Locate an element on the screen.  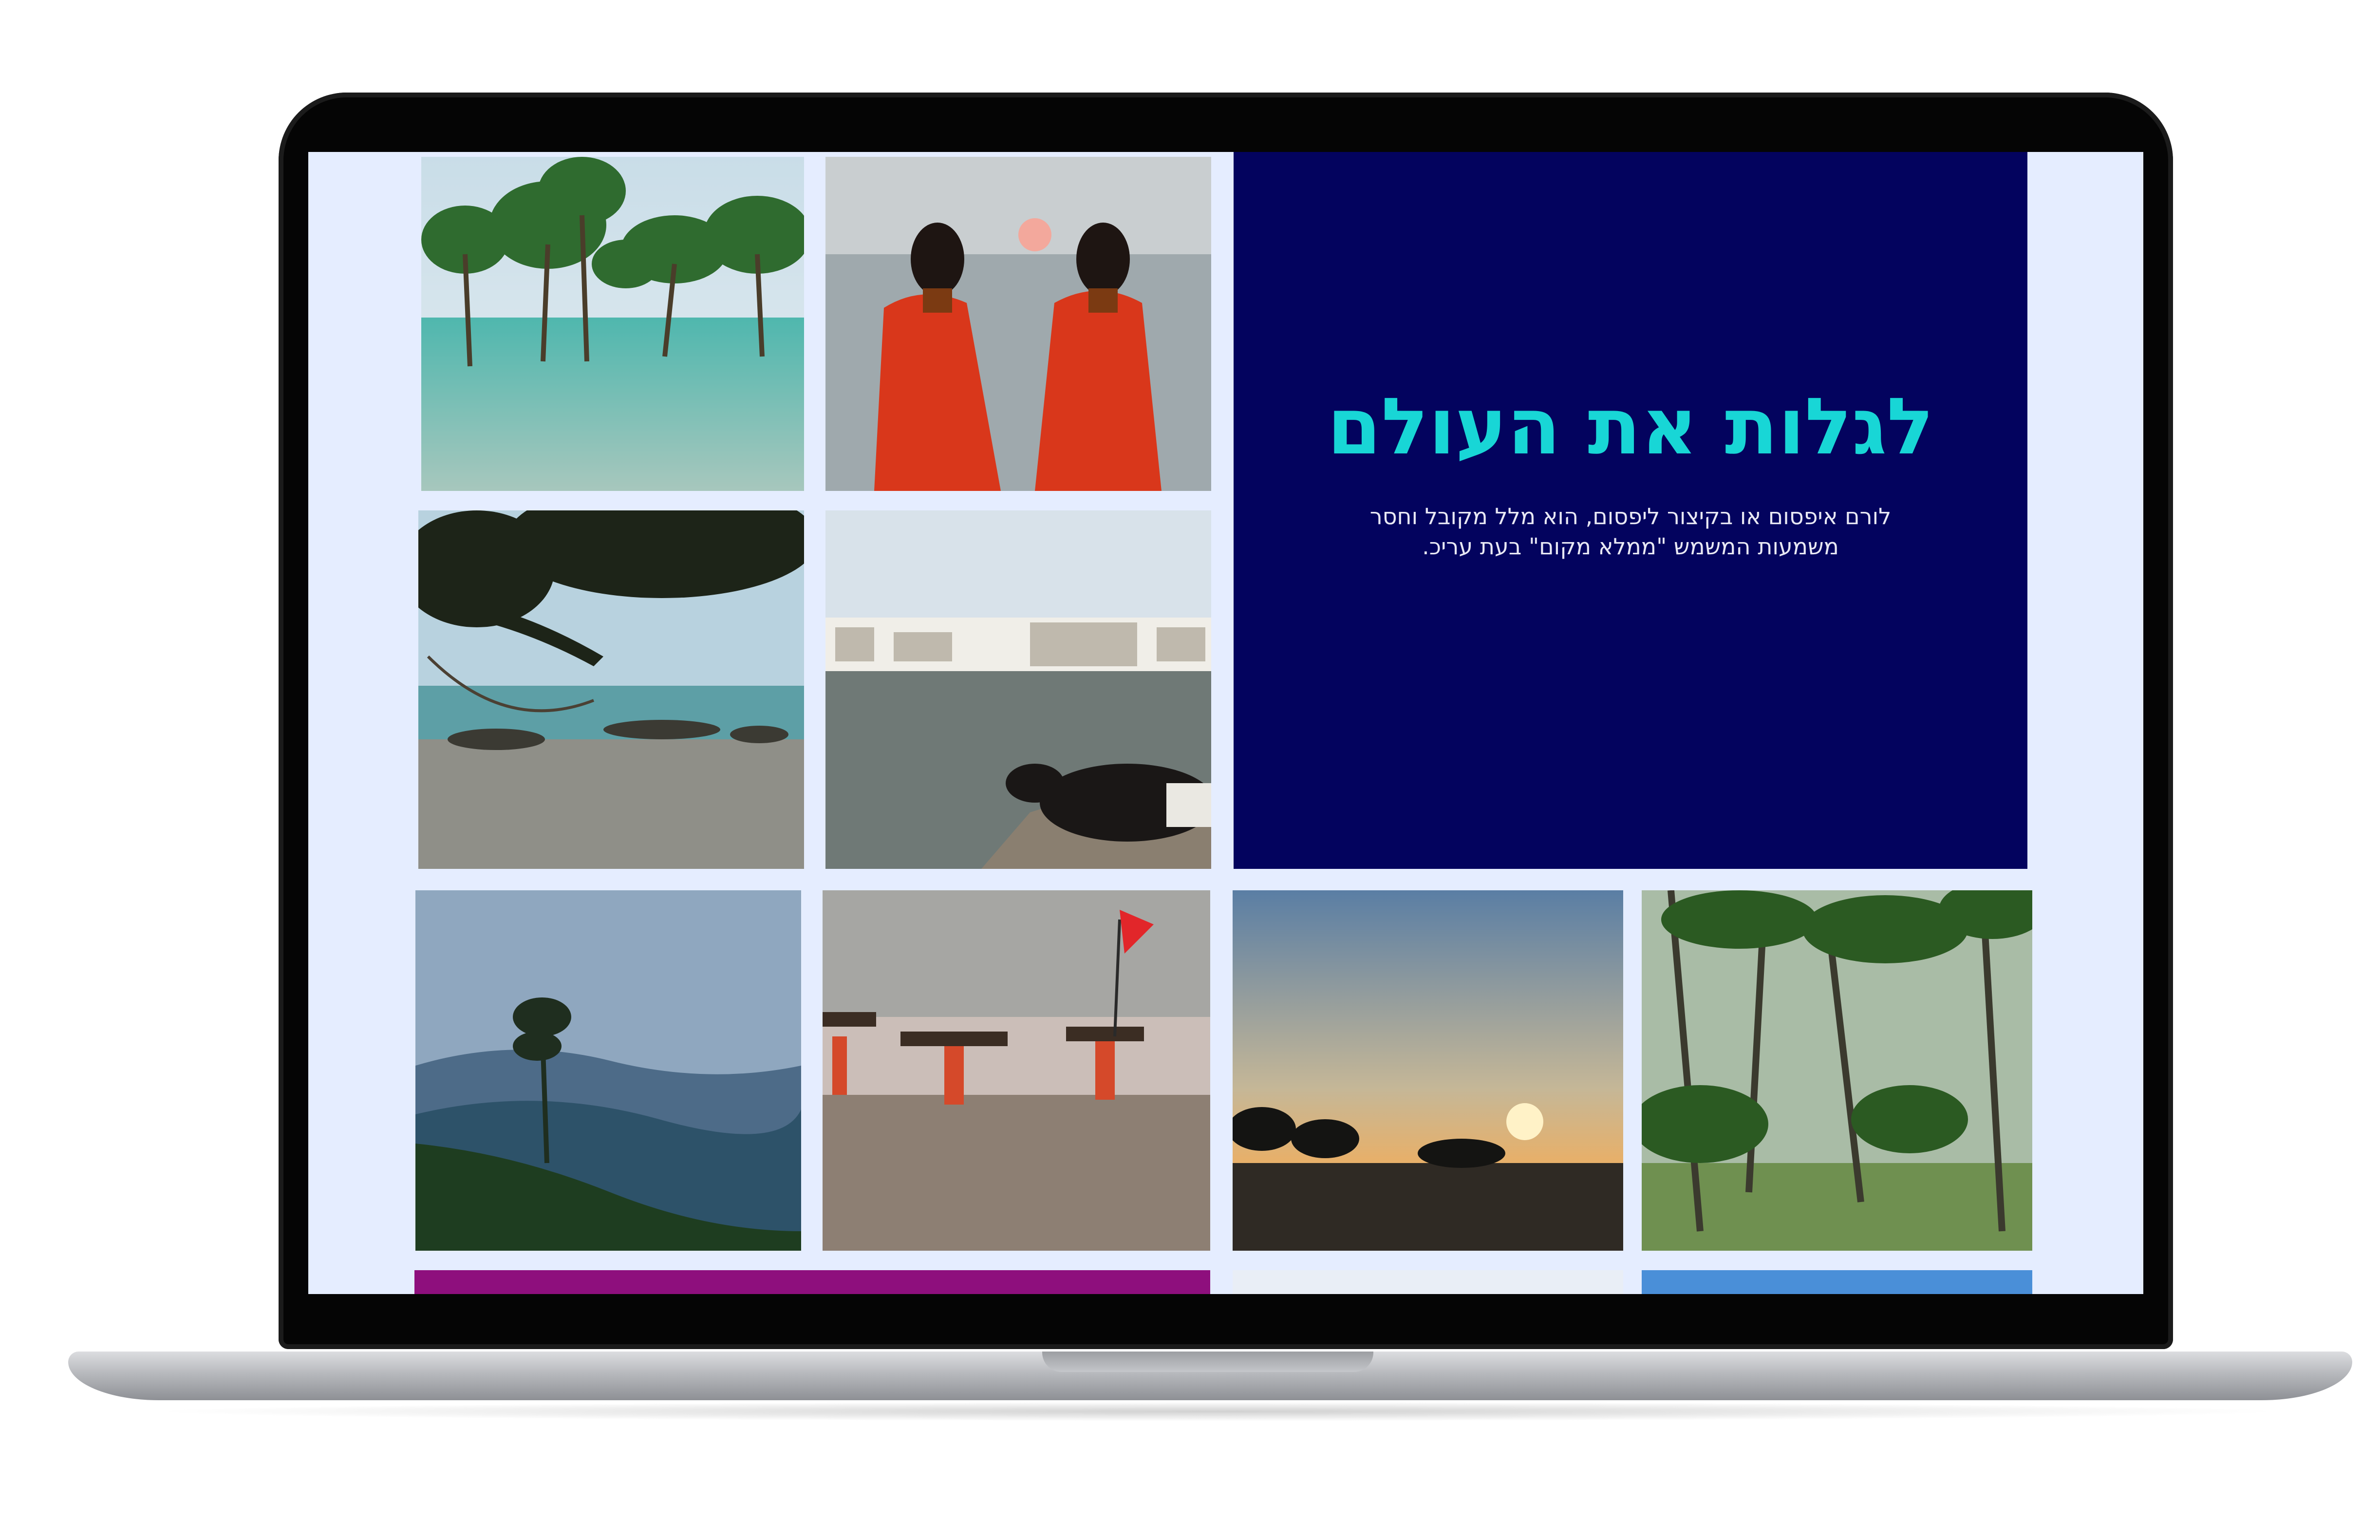
mangrove-trees-photo is located at coordinates (612, 324).